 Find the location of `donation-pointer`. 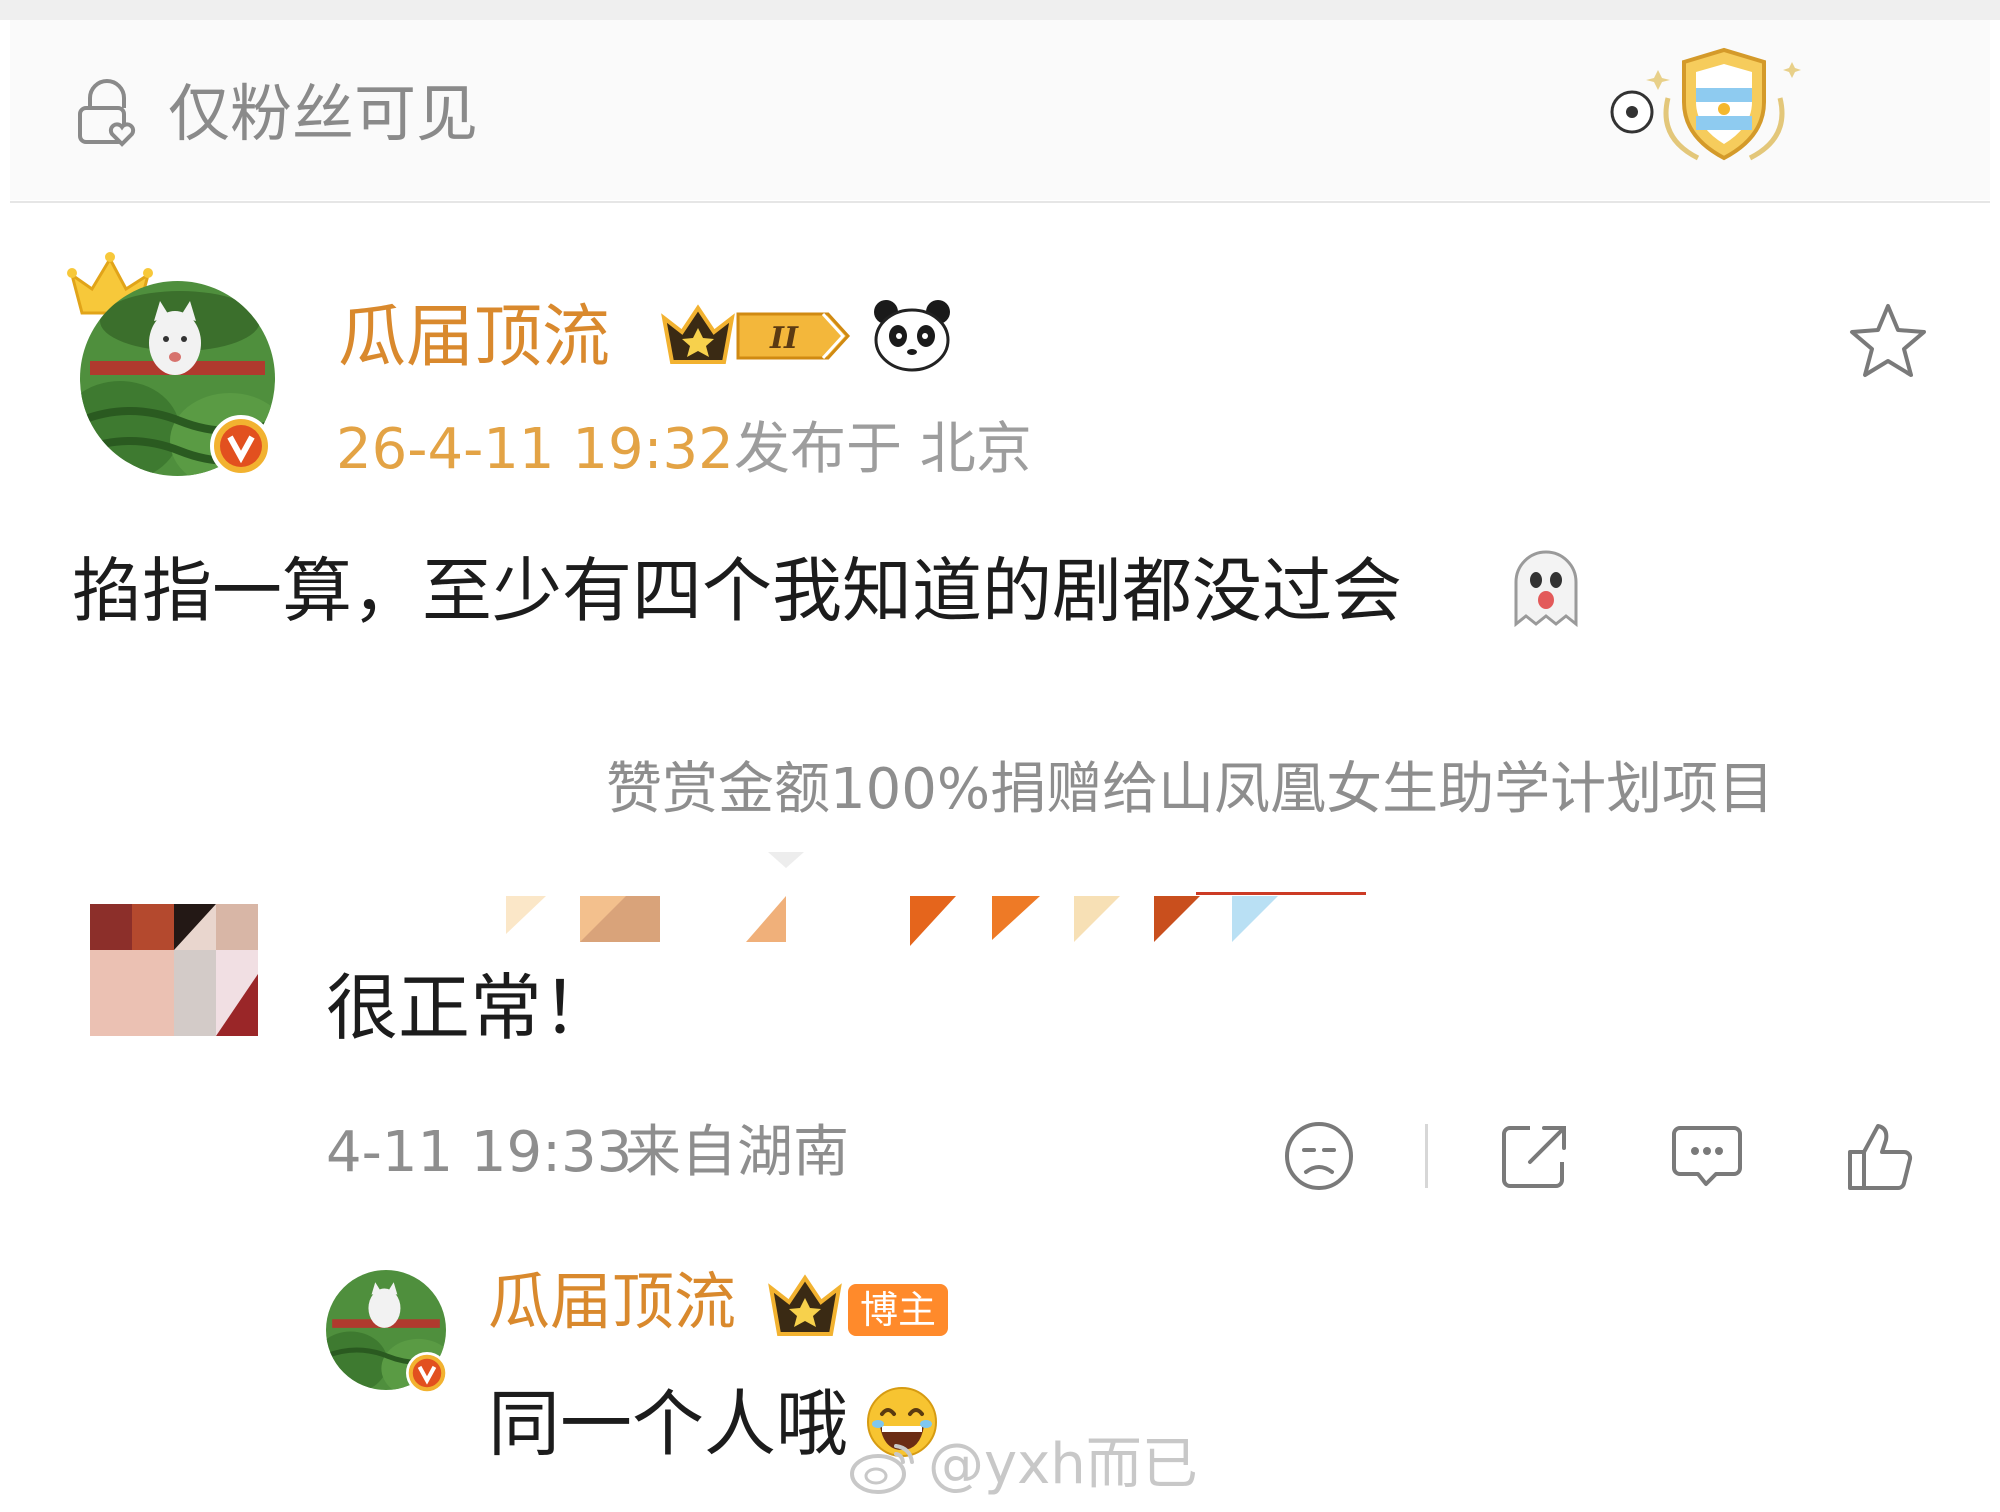

donation-pointer is located at coordinates (786, 860).